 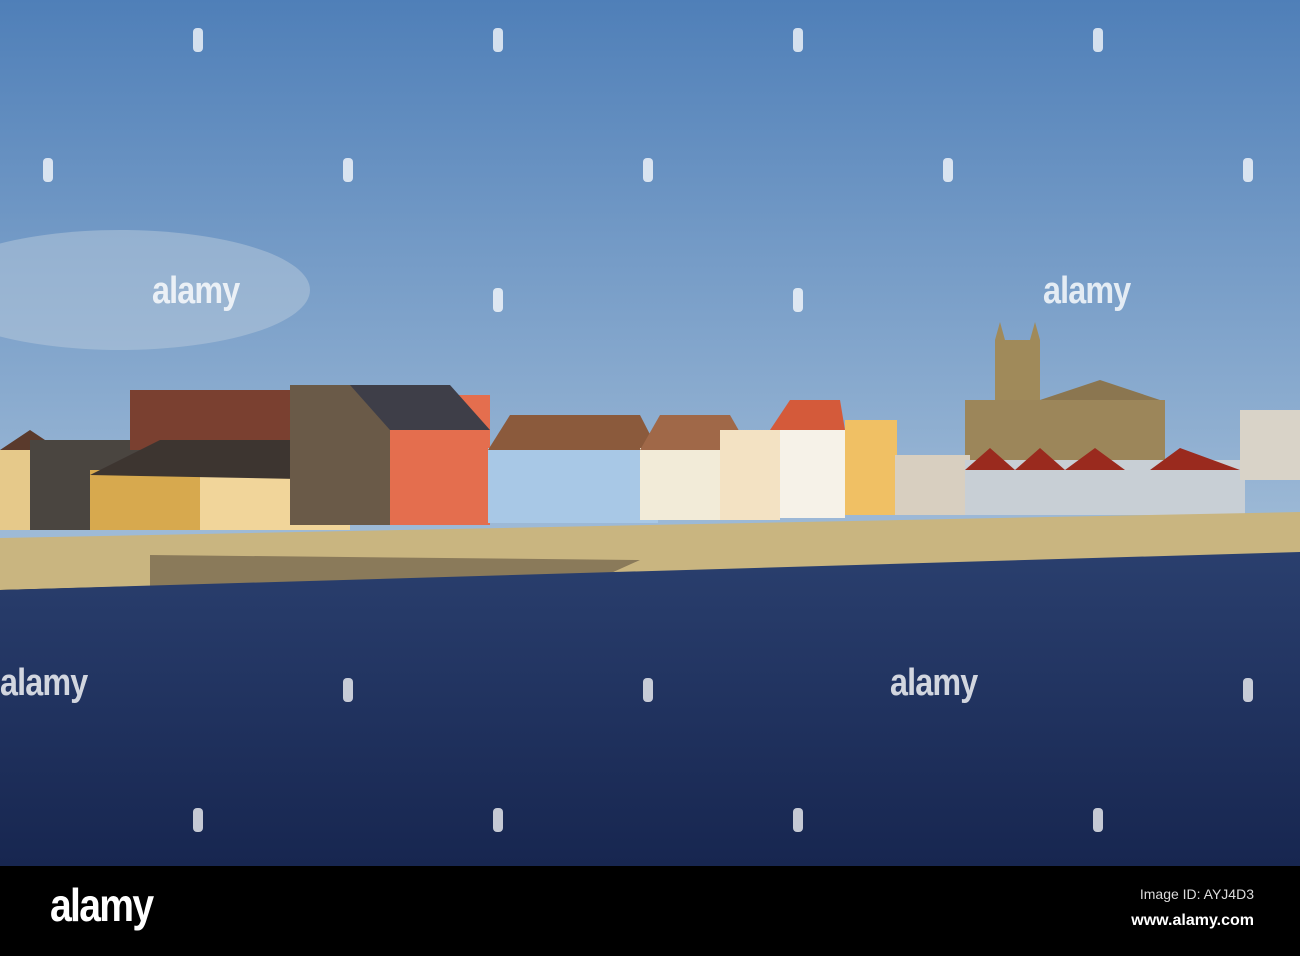 What do you see at coordinates (650, 911) in the screenshot?
I see `footer-bar: alamy Image ID: AYJ4D3 www.alamy.com` at bounding box center [650, 911].